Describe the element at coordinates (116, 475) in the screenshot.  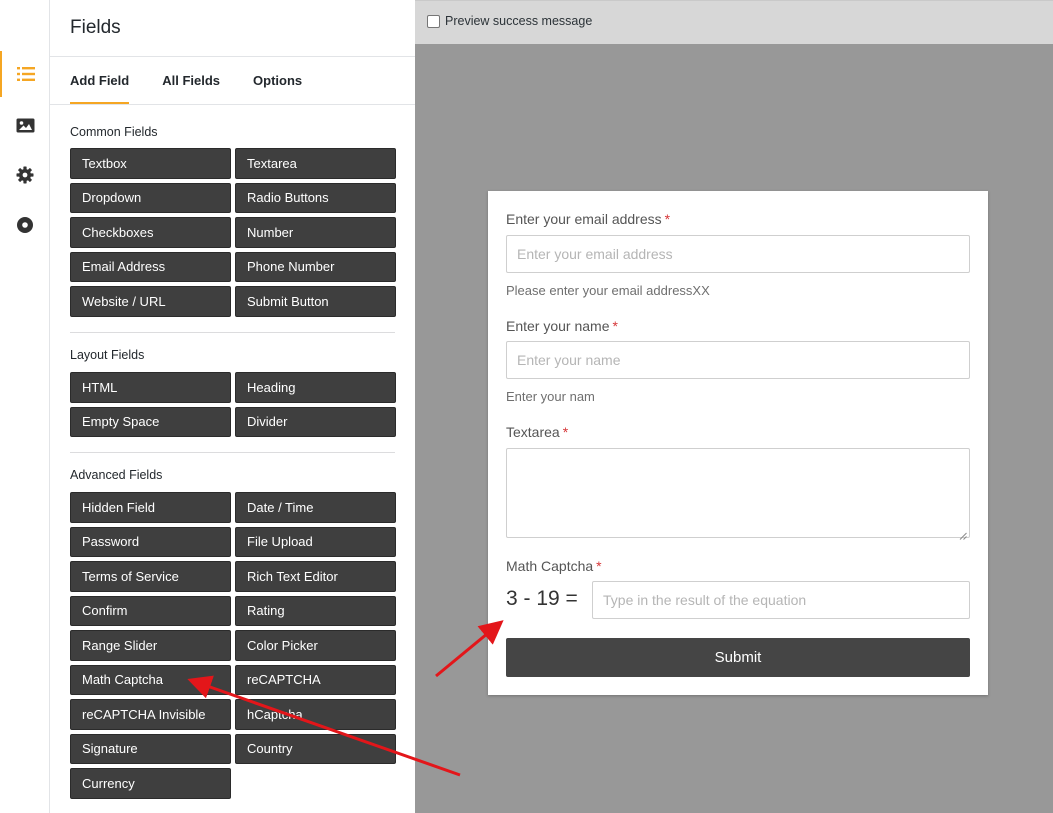
I see `advanced-fields-heading: Advanced Fields` at that location.